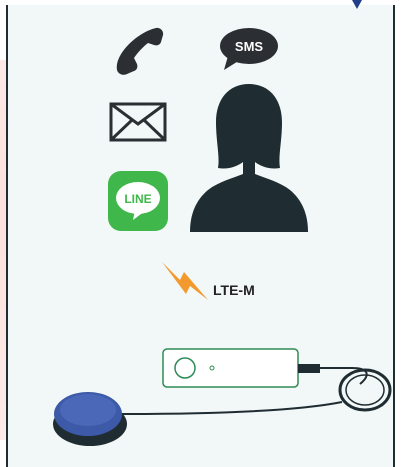  I want to click on sms-bubble-icon: SMS, so click(249, 49).